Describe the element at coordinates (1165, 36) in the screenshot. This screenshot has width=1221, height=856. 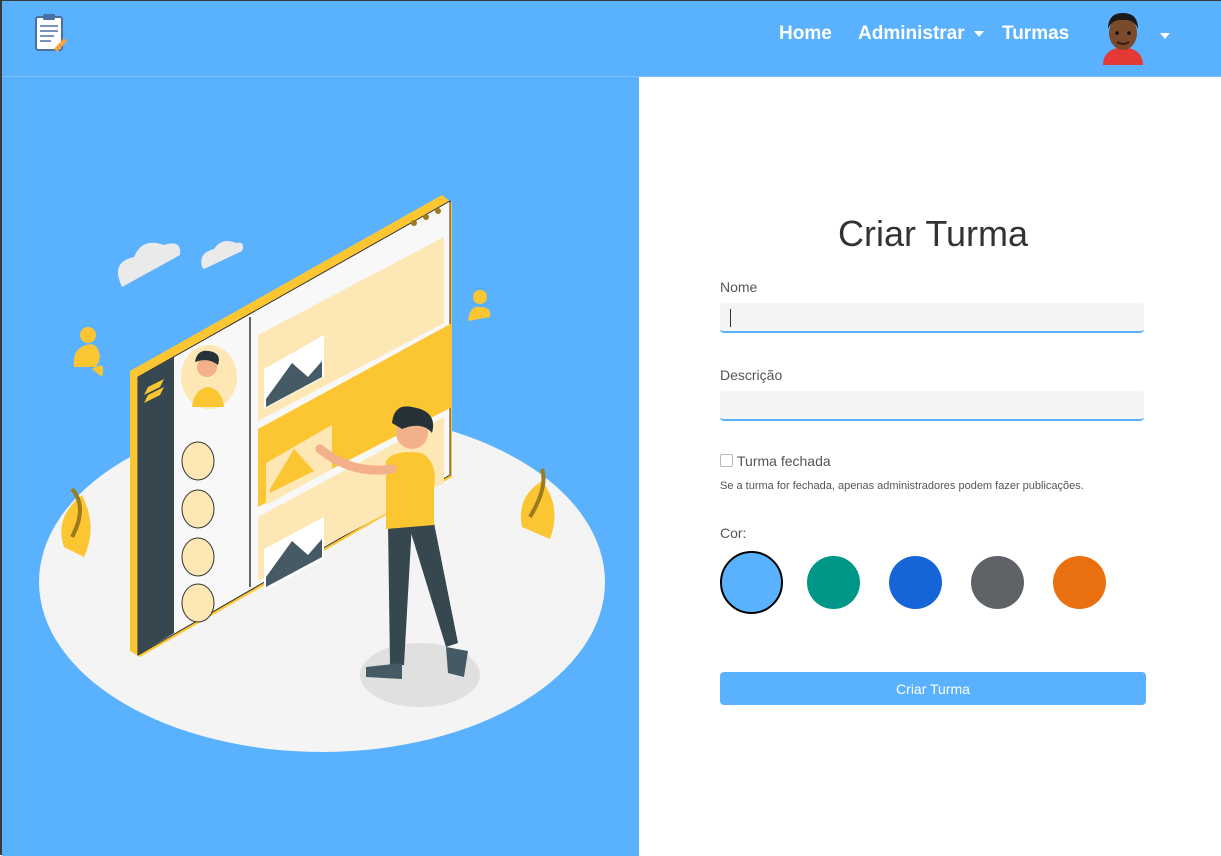
I see `avatar-chevron-down-icon` at that location.